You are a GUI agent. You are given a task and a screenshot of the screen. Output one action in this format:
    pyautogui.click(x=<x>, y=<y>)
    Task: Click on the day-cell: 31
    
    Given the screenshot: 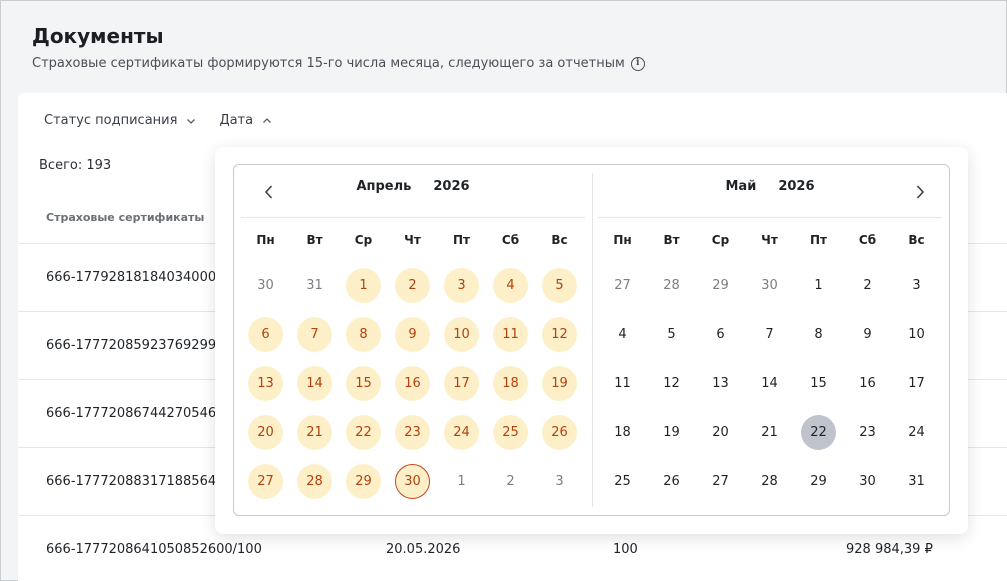 What is the action you would take?
    pyautogui.click(x=916, y=481)
    